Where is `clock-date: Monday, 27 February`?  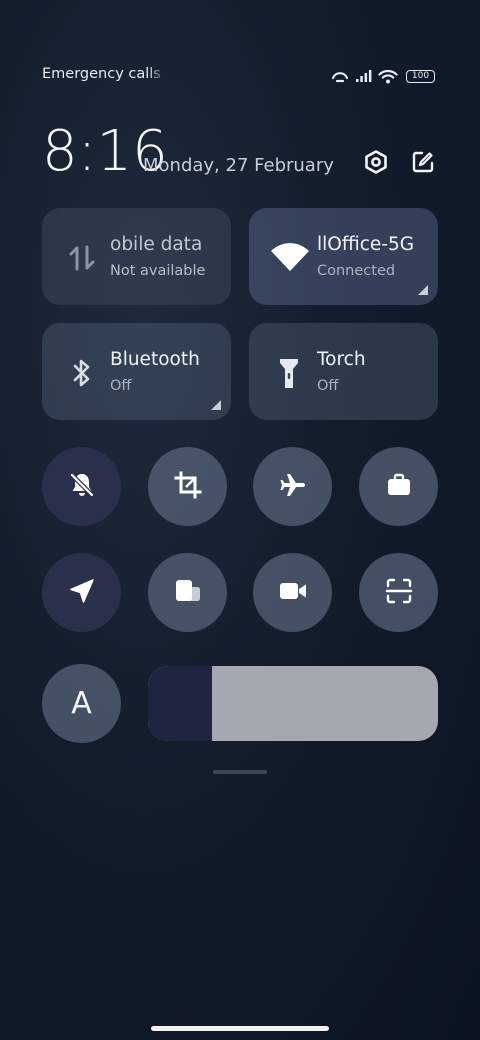 clock-date: Monday, 27 February is located at coordinates (238, 165).